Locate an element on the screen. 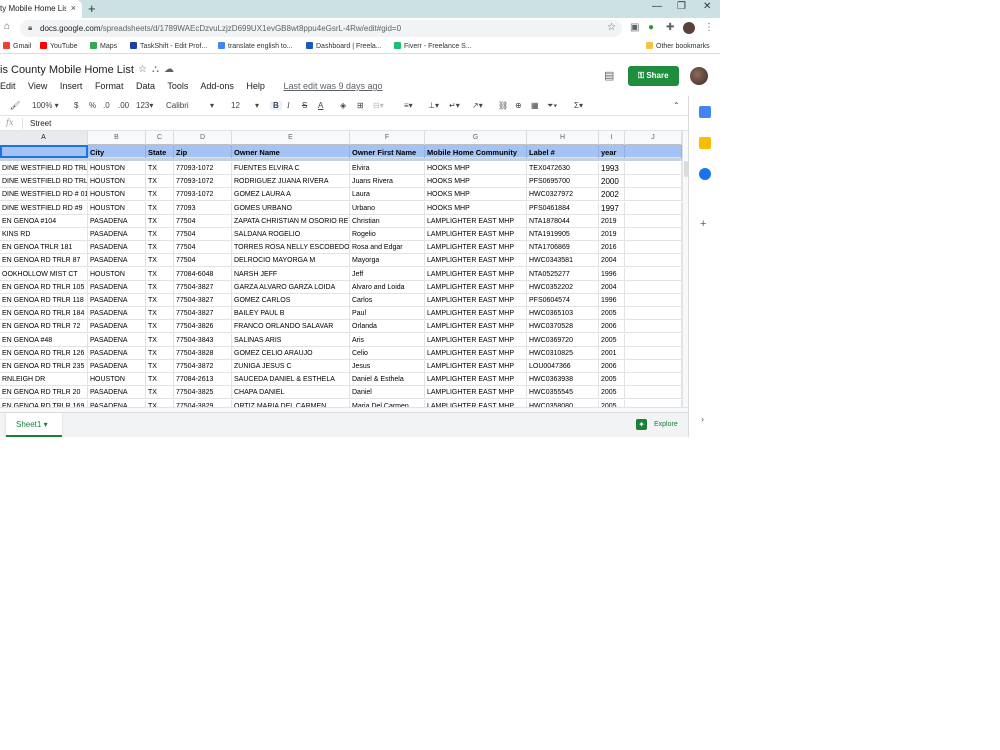 This screenshot has width=1000, height=750. grid-cell: GOMEZ CELIO ARAUJO is located at coordinates (291, 353).